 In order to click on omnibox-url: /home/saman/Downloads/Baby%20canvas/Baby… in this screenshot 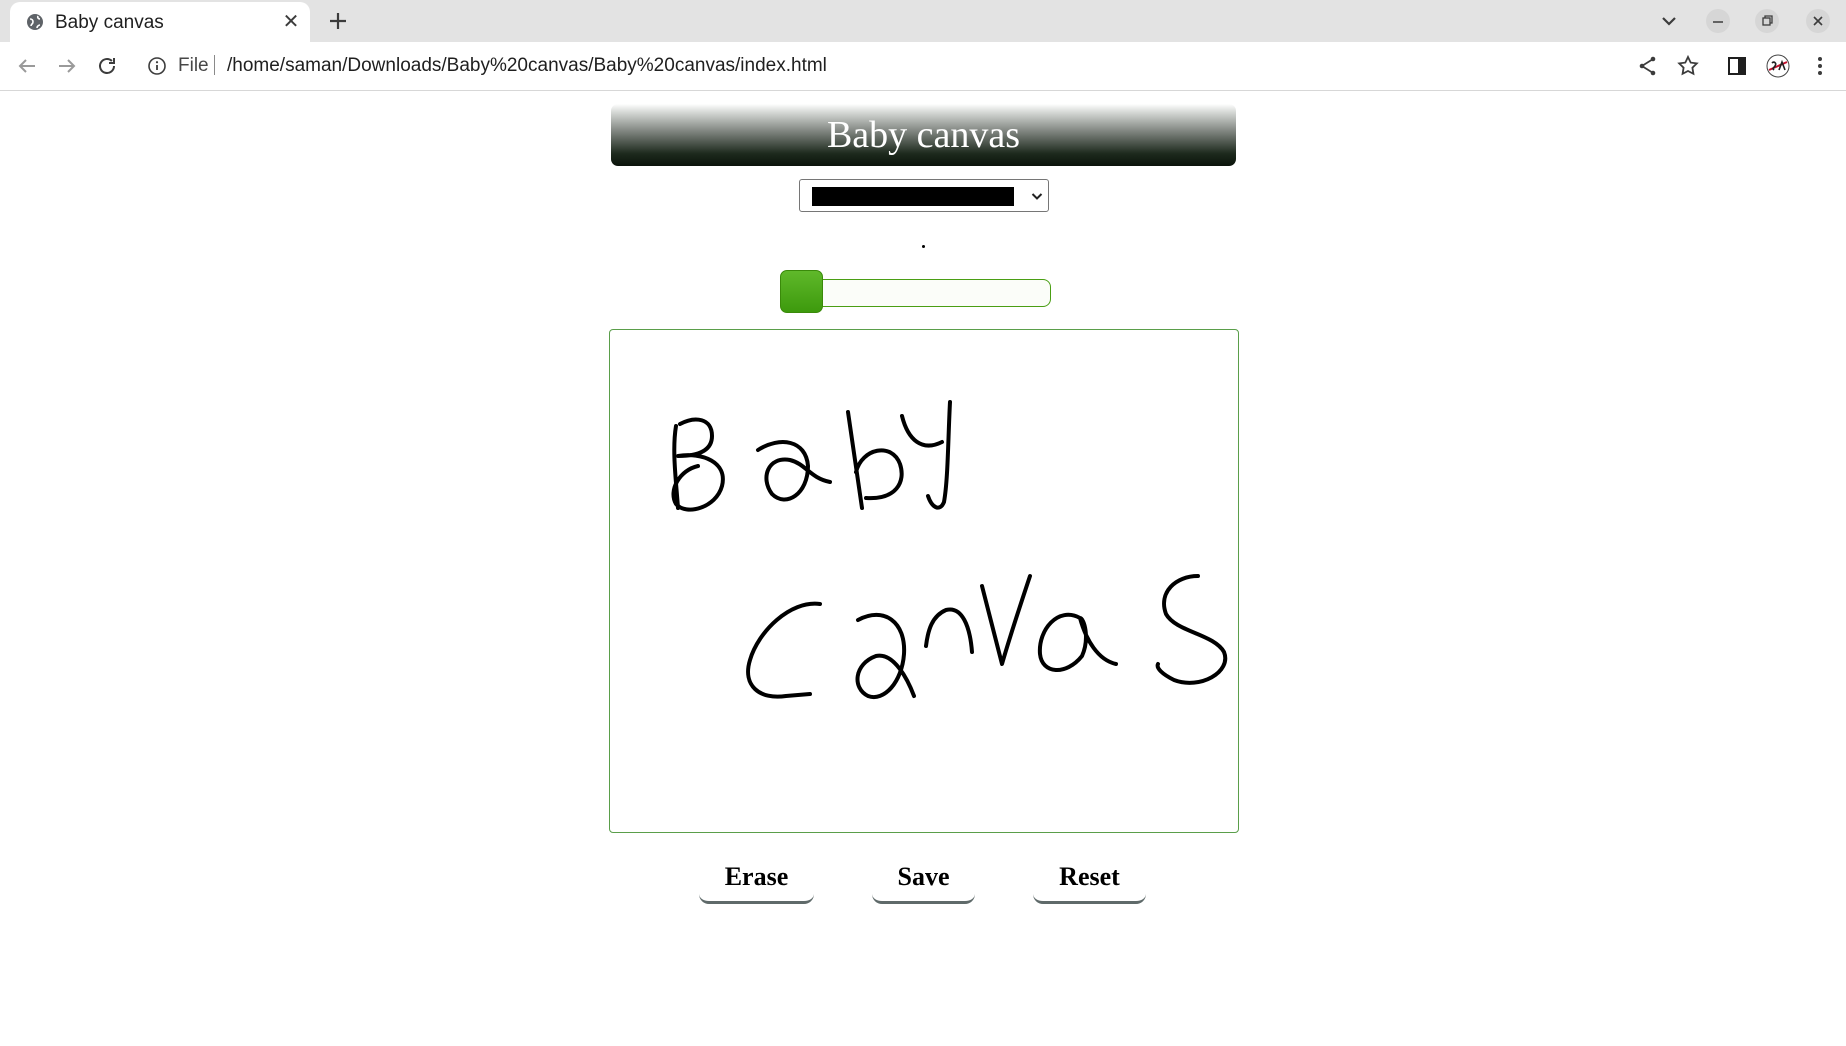, I will do `click(527, 66)`.